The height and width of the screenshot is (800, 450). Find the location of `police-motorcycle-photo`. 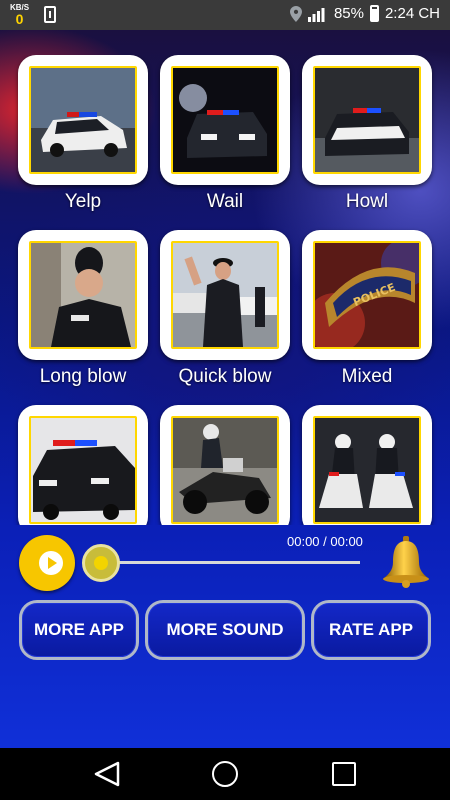

police-motorcycle-photo is located at coordinates (225, 470).